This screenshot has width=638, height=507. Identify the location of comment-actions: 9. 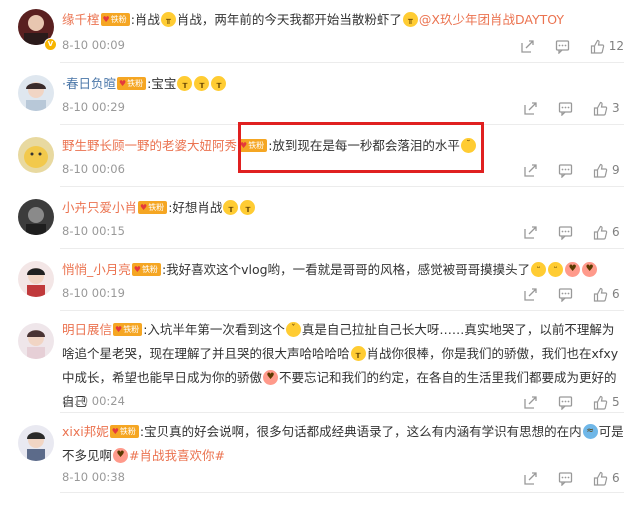
(563, 170).